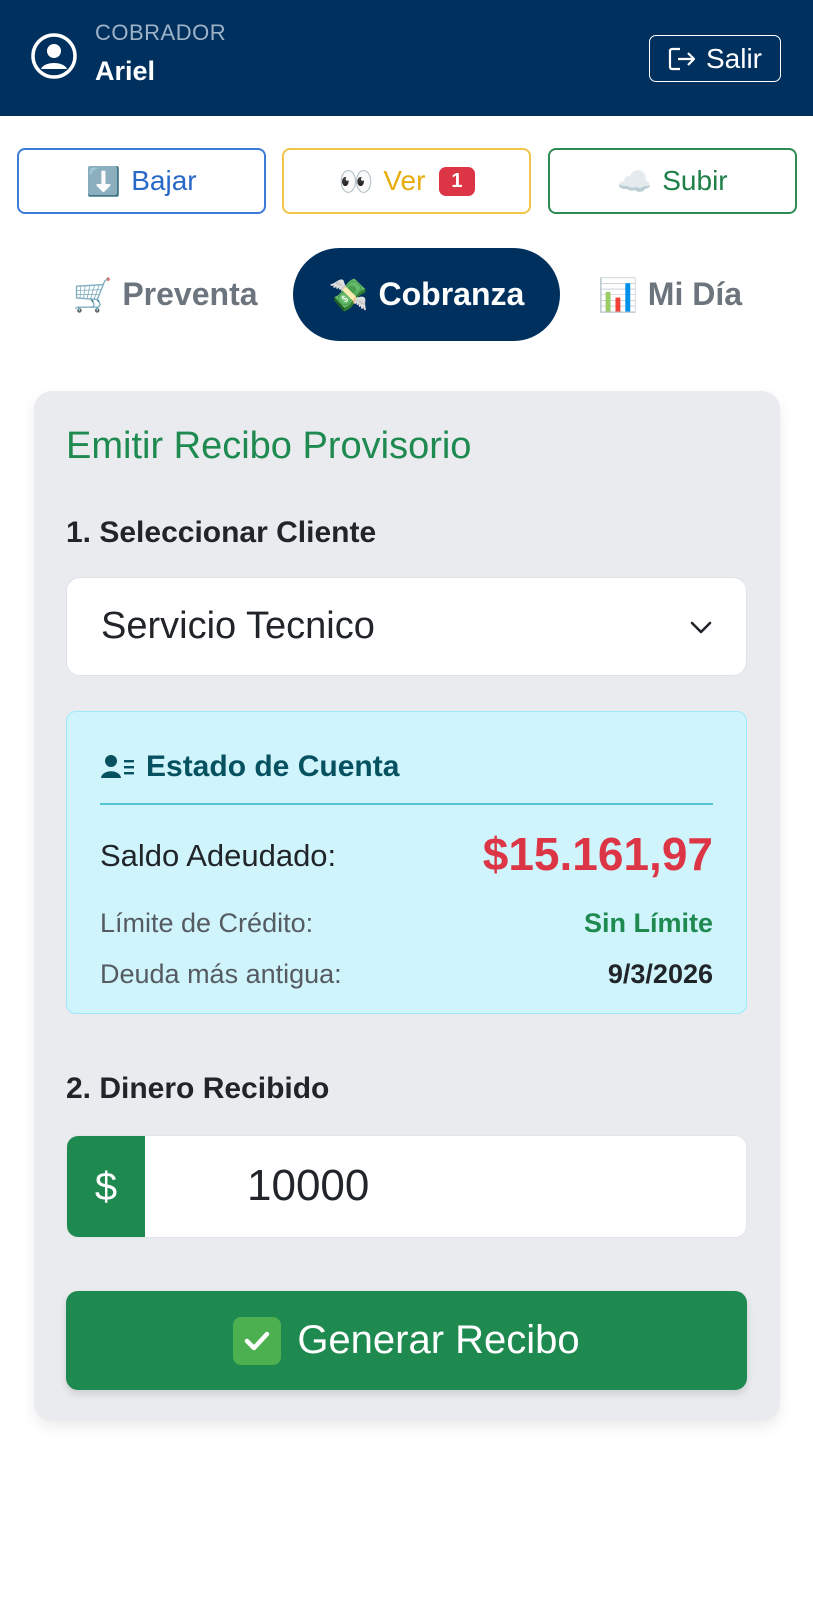 Image resolution: width=813 pixels, height=1600 pixels. What do you see at coordinates (635, 181) in the screenshot?
I see `cloud-icon: ☁️` at bounding box center [635, 181].